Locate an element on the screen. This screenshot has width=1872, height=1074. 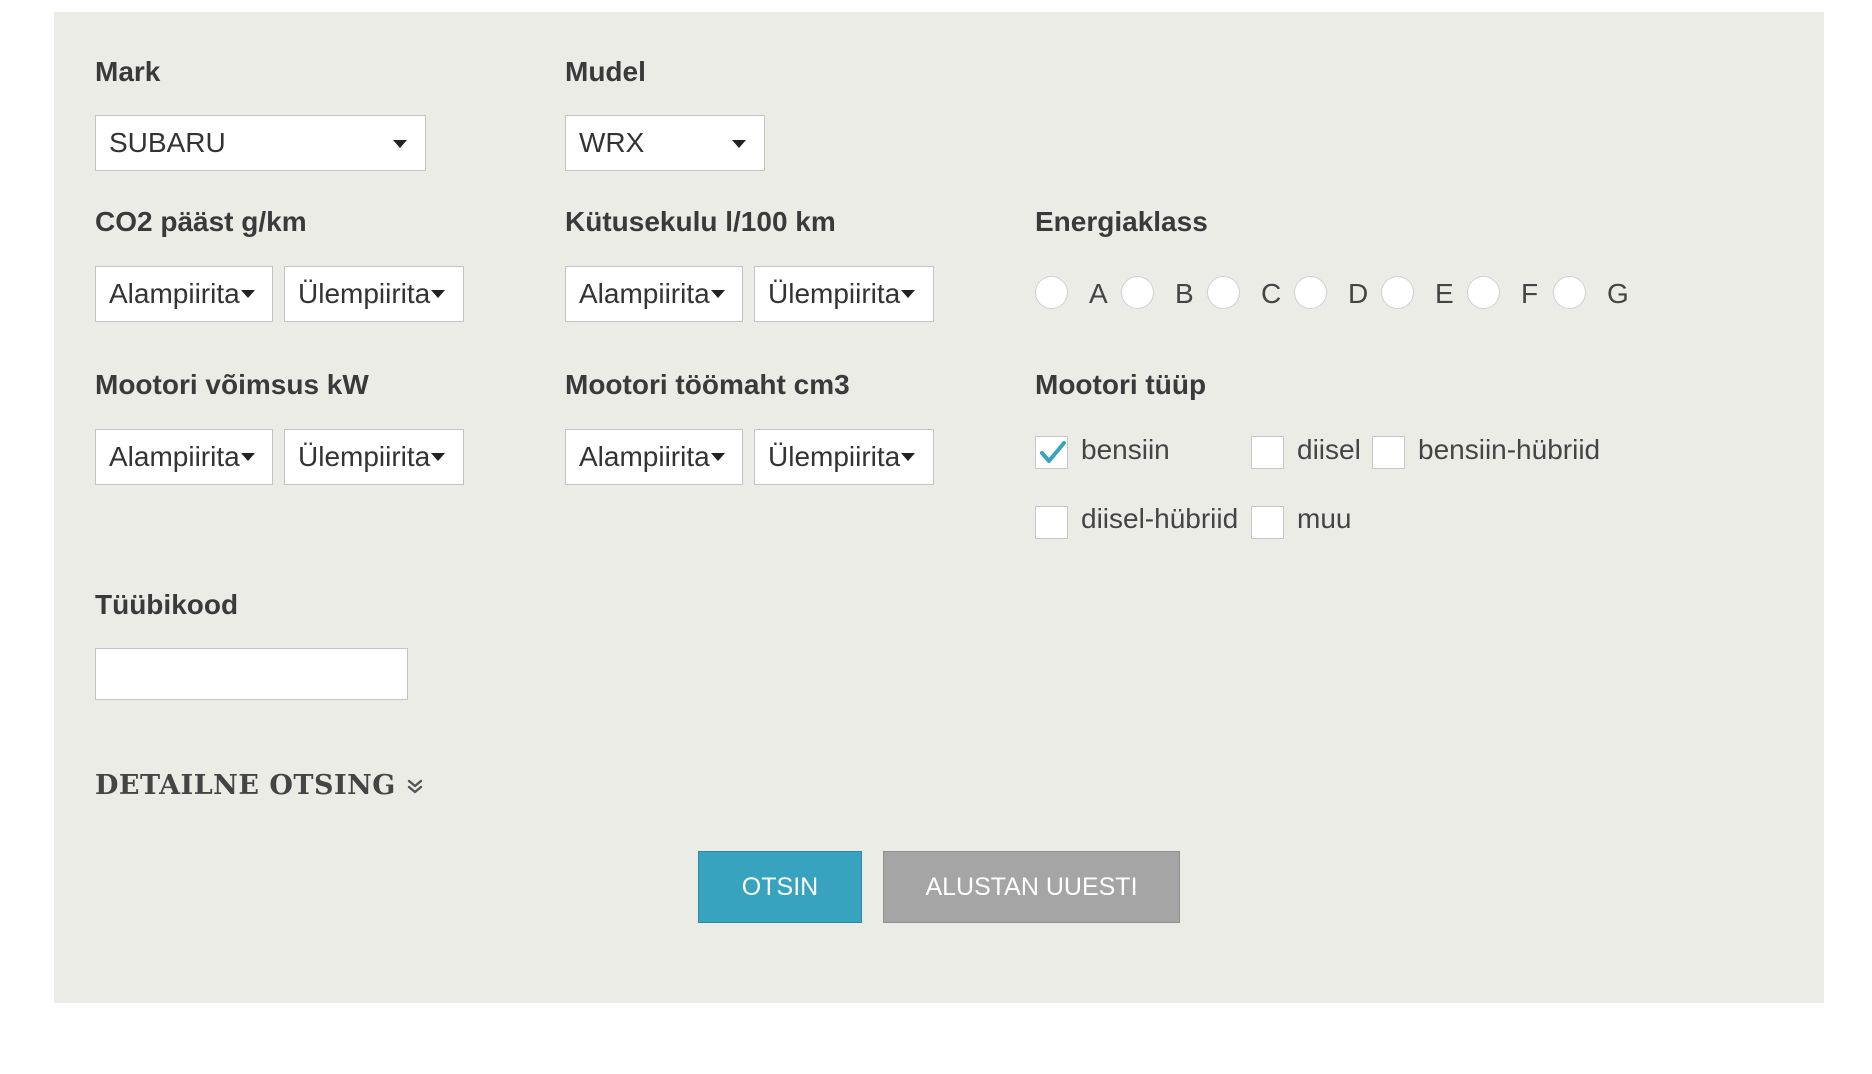
toomaht-label: Mootori töömaht cm3 is located at coordinates (707, 384).